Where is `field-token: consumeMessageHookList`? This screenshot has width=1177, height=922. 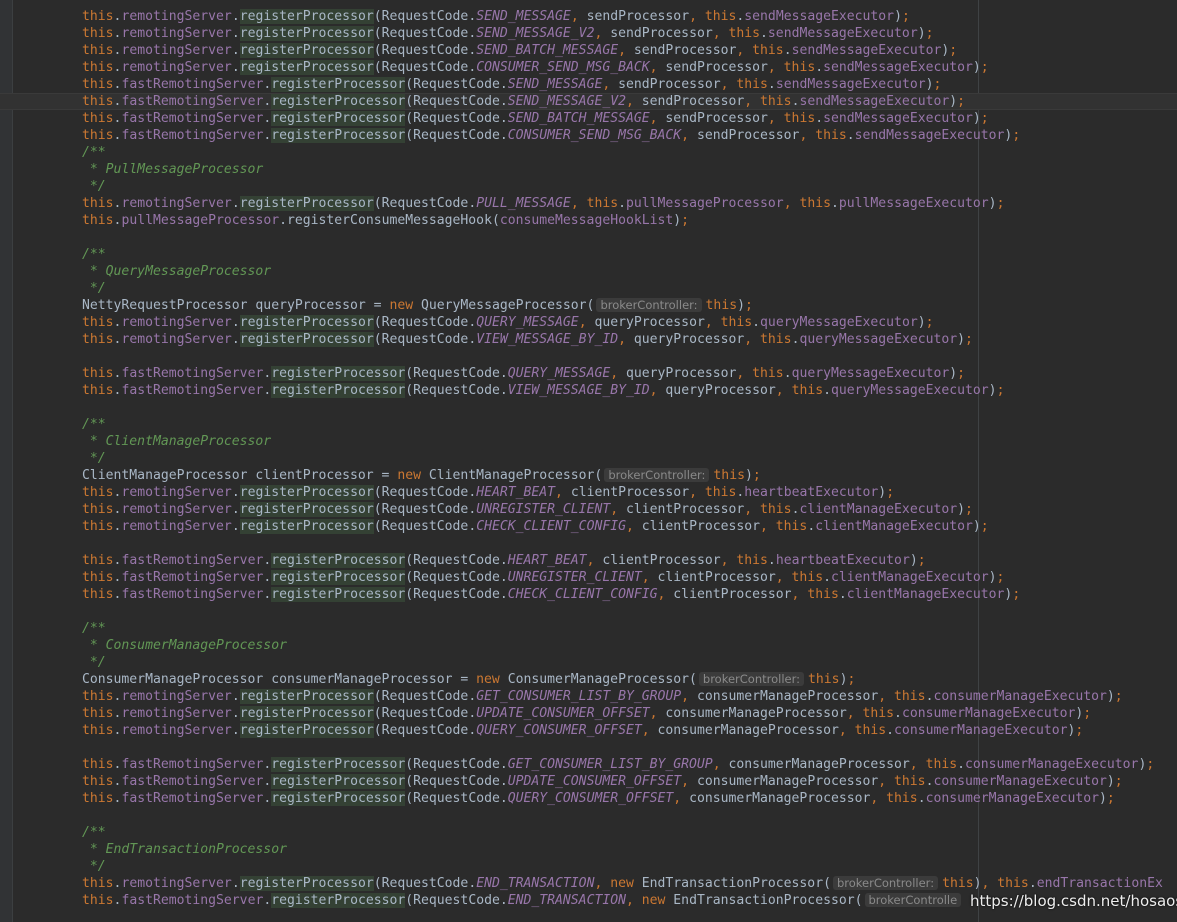 field-token: consumeMessageHookList is located at coordinates (586, 220).